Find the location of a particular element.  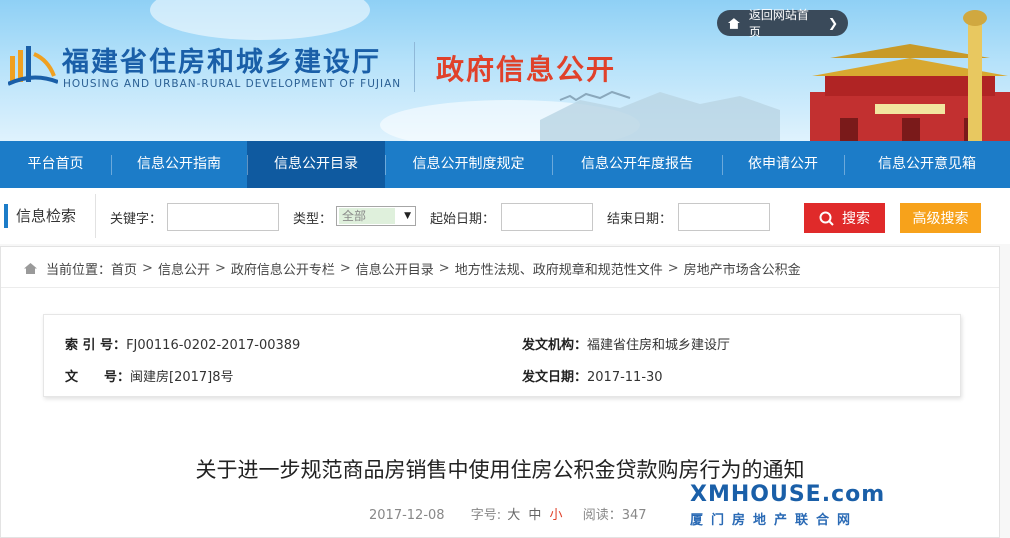

breadcrumb-prefix: 当前位置： is located at coordinates (79, 270).